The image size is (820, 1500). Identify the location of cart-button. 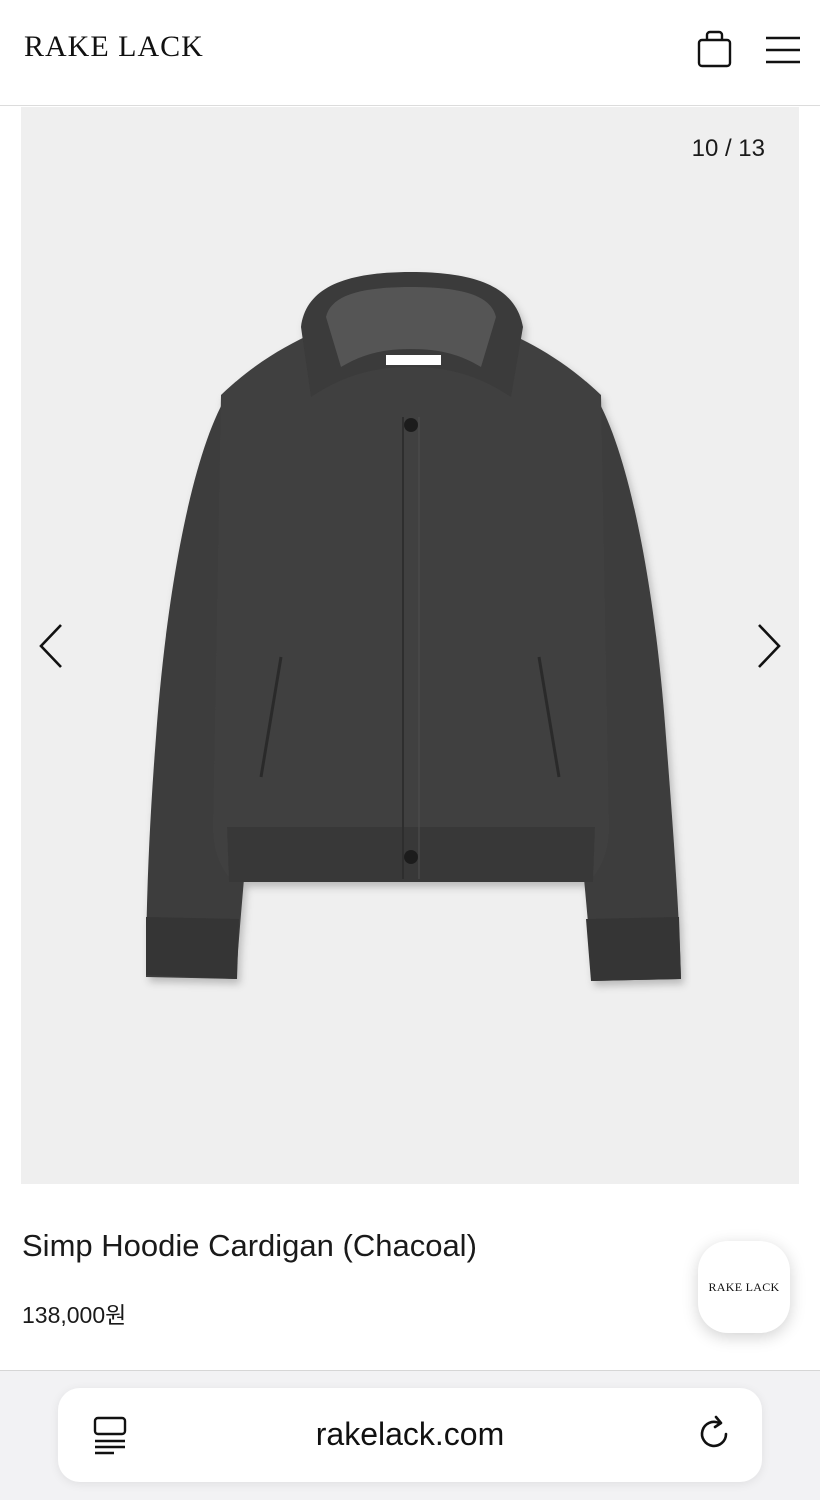
(715, 50).